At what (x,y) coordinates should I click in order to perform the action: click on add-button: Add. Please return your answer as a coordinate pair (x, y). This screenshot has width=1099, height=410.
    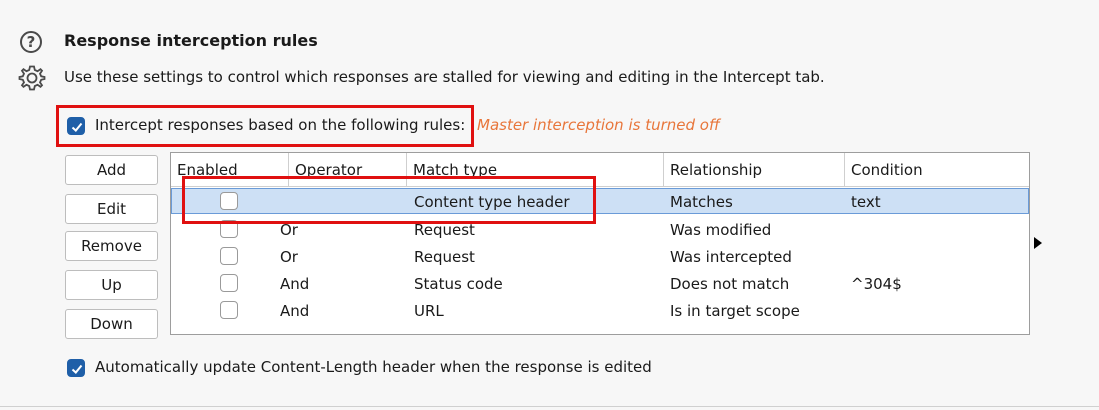
    Looking at the image, I should click on (111, 170).